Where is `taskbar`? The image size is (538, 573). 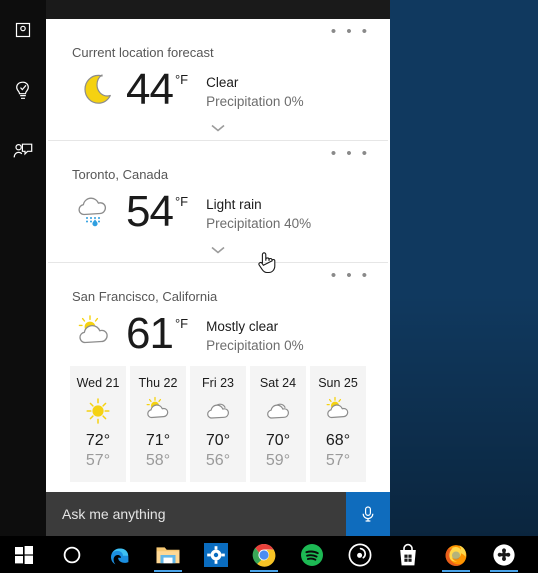 taskbar is located at coordinates (269, 554).